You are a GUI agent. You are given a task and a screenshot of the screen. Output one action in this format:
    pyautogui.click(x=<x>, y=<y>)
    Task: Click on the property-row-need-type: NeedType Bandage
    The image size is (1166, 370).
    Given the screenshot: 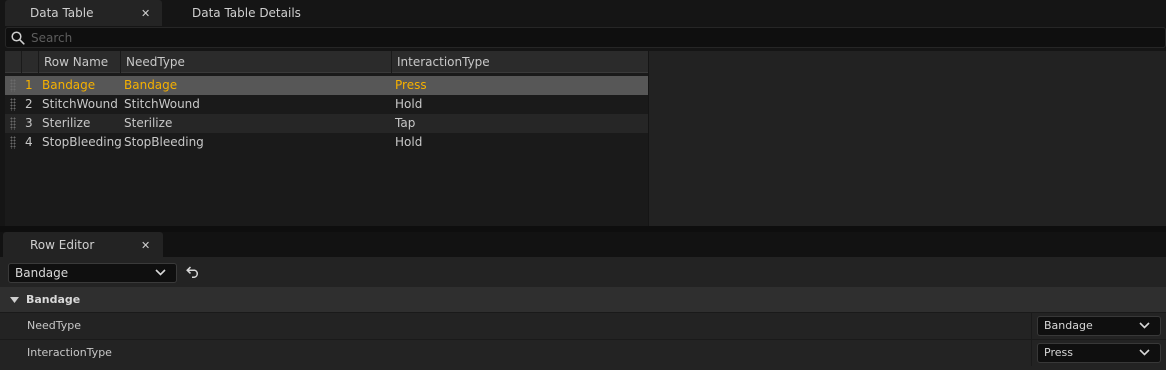 What is the action you would take?
    pyautogui.click(x=583, y=325)
    